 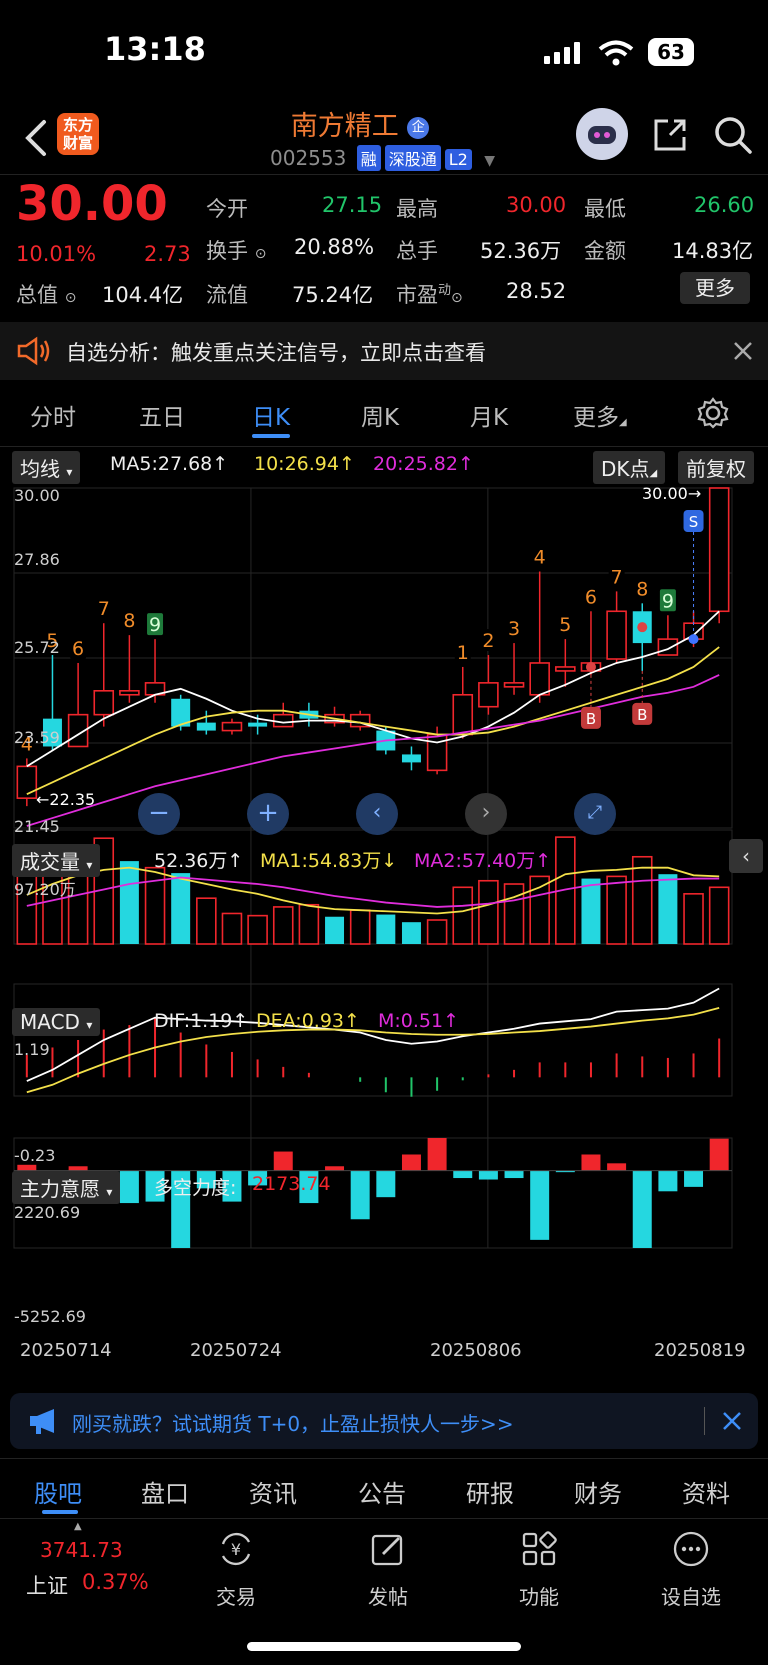 What do you see at coordinates (704, 1421) in the screenshot?
I see `promo-divider` at bounding box center [704, 1421].